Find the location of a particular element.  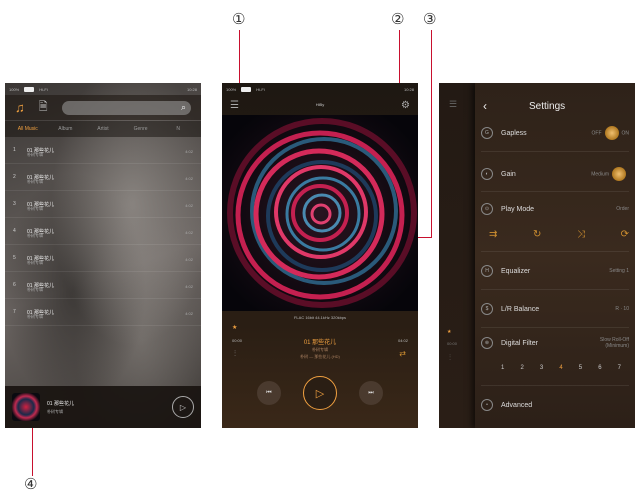

next-button: ⏭ is located at coordinates (371, 393).